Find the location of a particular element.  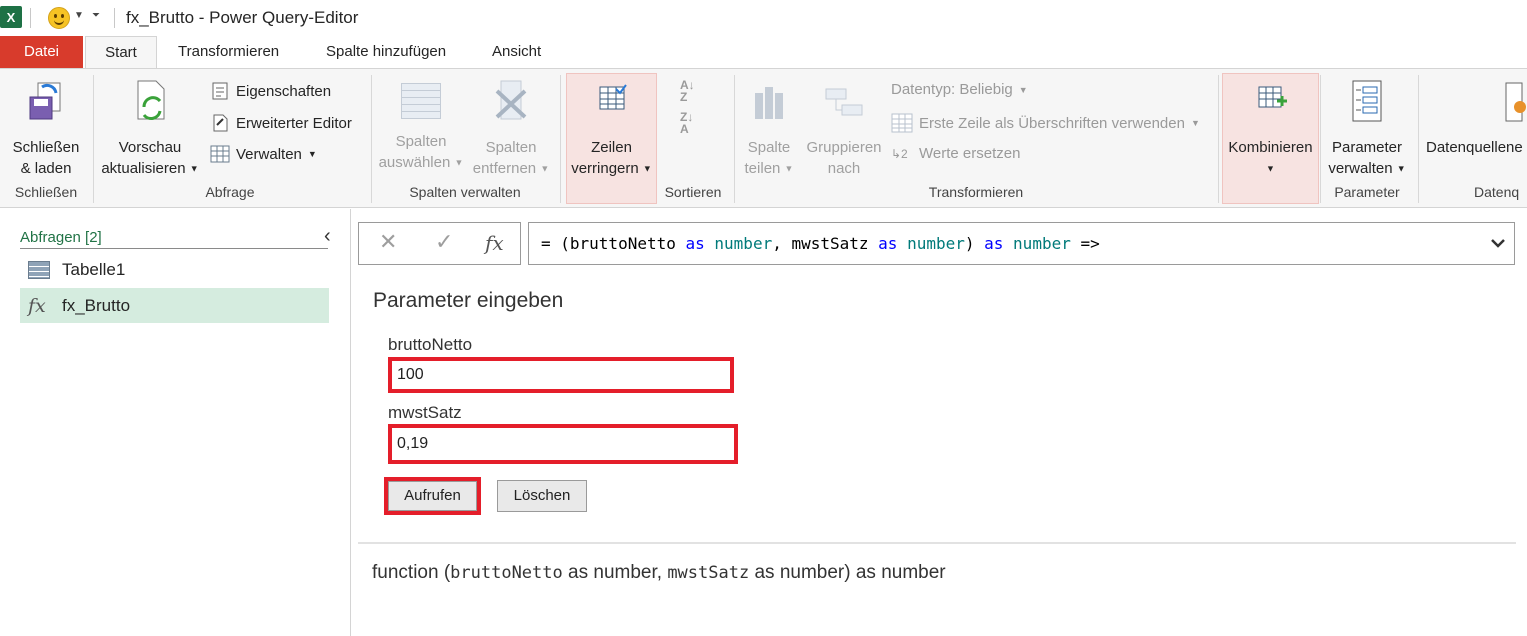

query-item-tabelle1: Tabelle1 is located at coordinates (174, 269).